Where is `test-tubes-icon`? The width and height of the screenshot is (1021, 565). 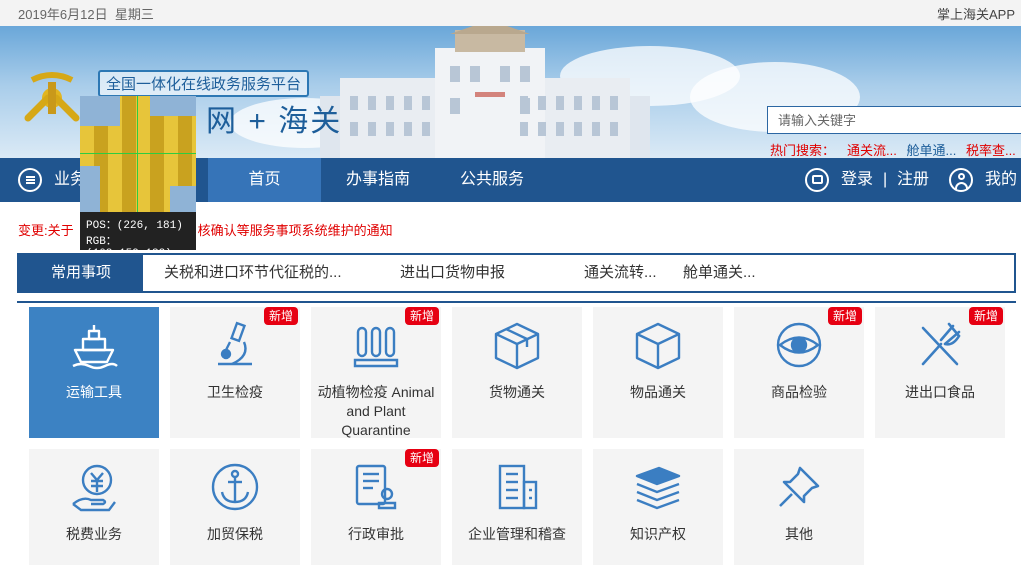
test-tubes-icon is located at coordinates (376, 347).